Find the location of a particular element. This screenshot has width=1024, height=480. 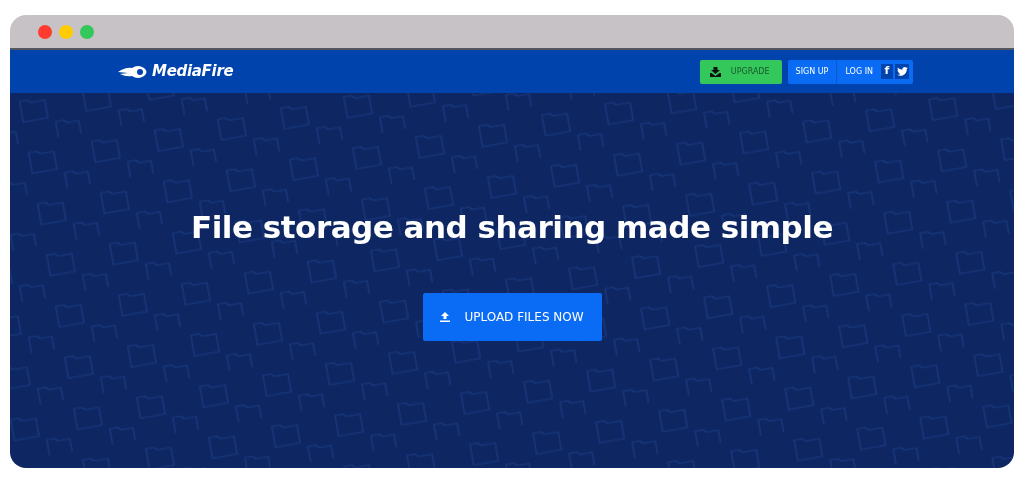

close-window-button is located at coordinates (45, 31).